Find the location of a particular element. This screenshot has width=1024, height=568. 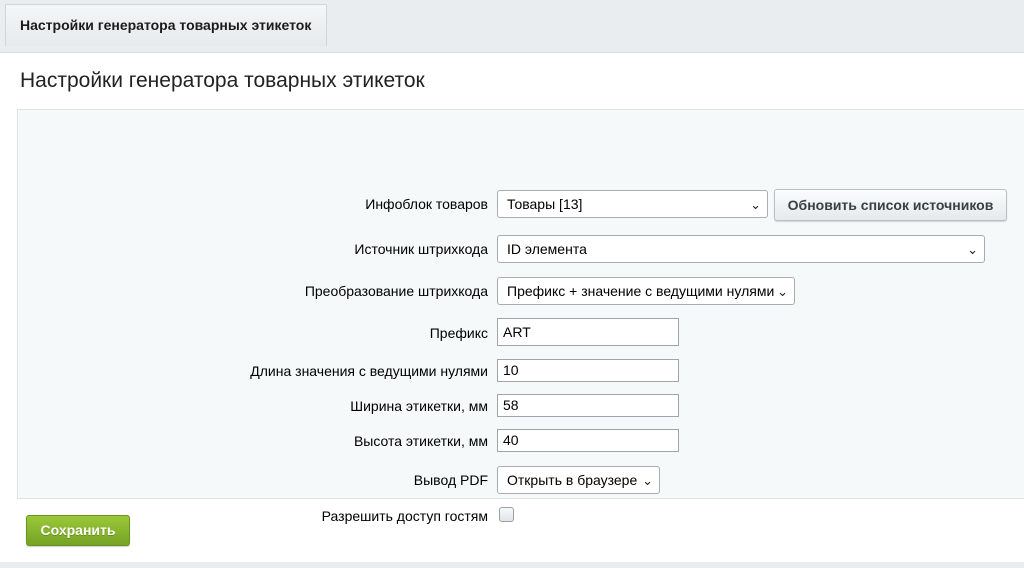

pdf-output-select: Открыть в браузере ⌄ is located at coordinates (578, 480).